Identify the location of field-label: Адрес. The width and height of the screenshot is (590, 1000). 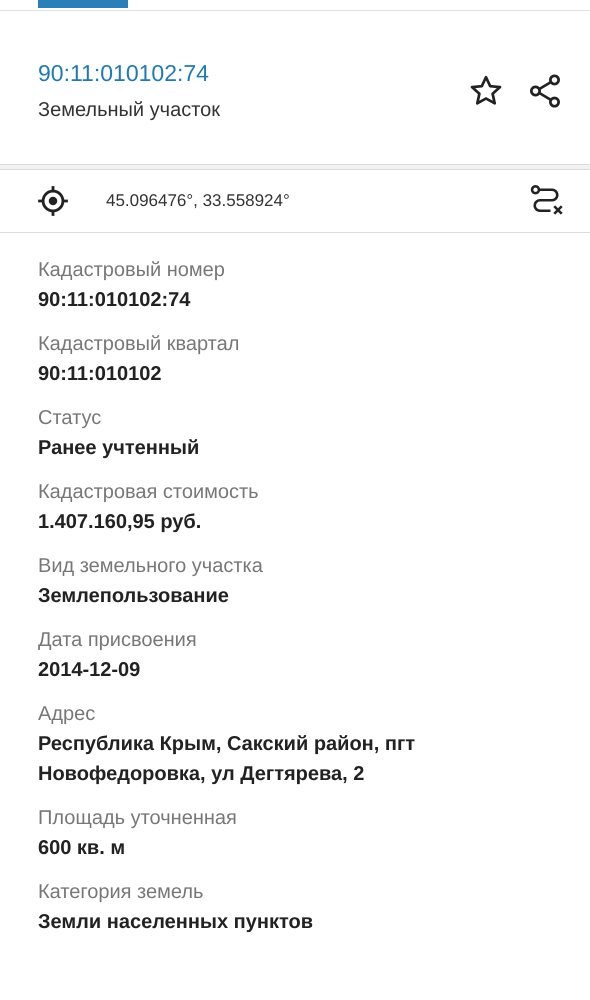
(67, 714).